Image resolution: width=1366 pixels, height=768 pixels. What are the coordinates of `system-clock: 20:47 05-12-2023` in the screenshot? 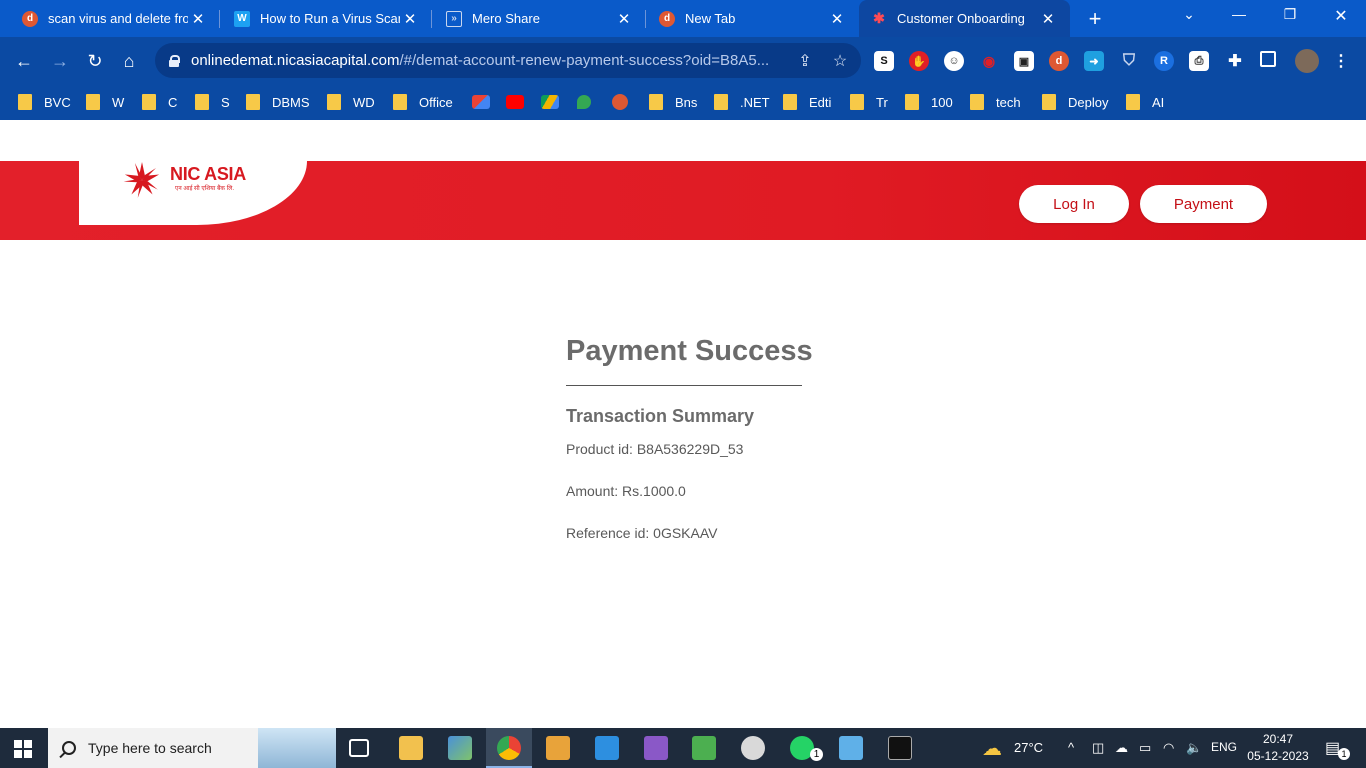 It's located at (1278, 748).